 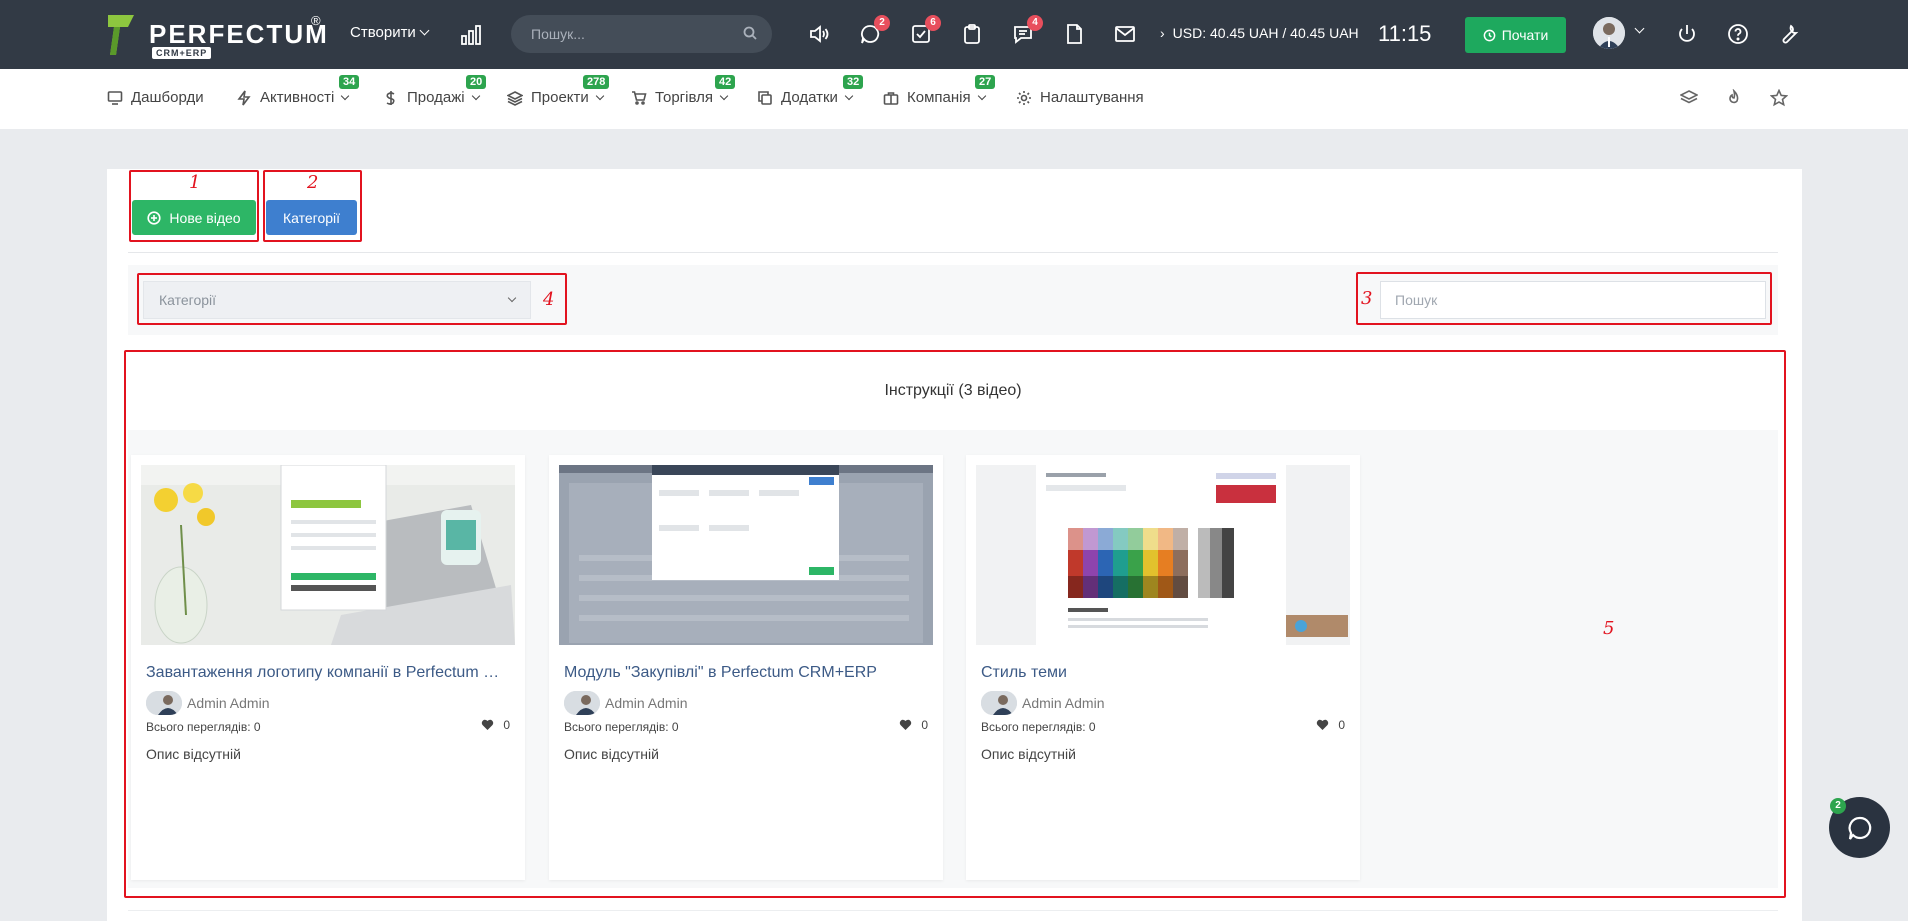 I want to click on global-search-input, so click(x=641, y=34).